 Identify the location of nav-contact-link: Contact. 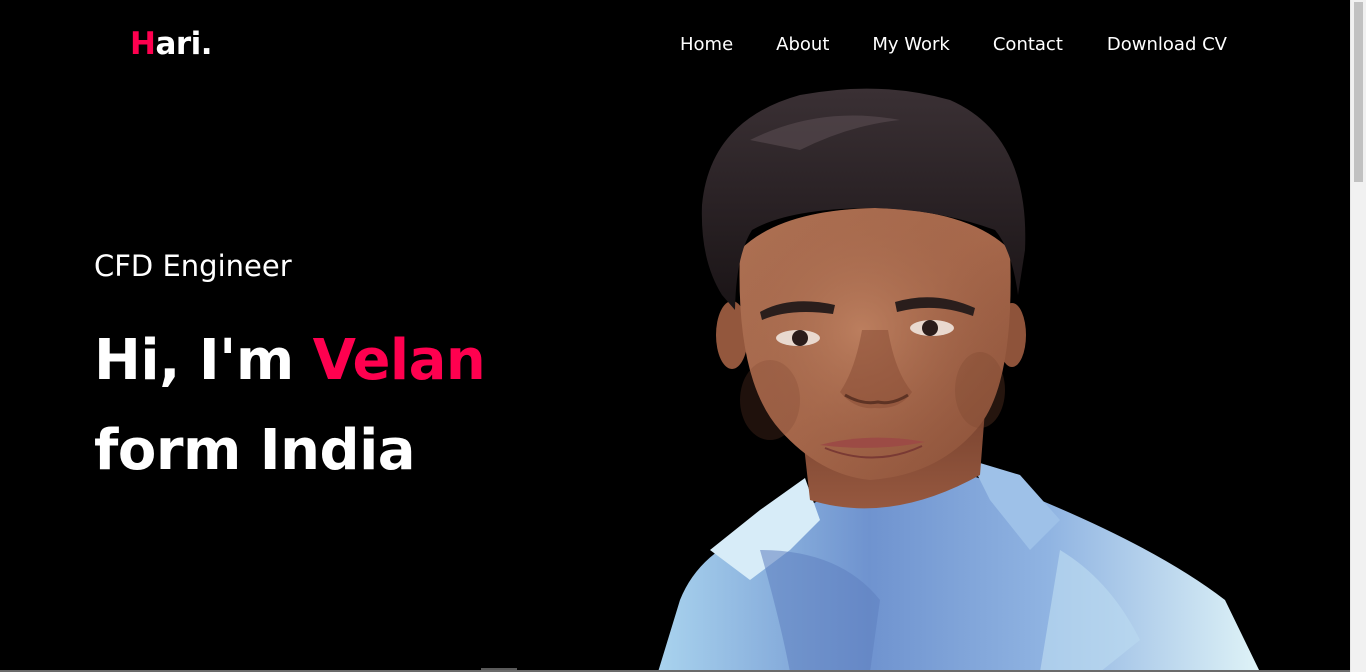
(1028, 45).